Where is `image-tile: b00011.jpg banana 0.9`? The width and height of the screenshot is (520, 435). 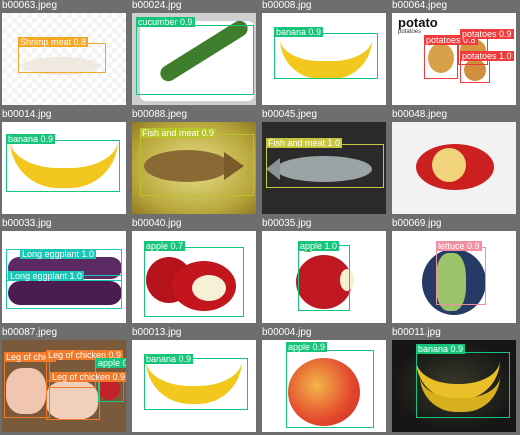
image-tile: b00011.jpg banana 0.9 is located at coordinates (454, 380).